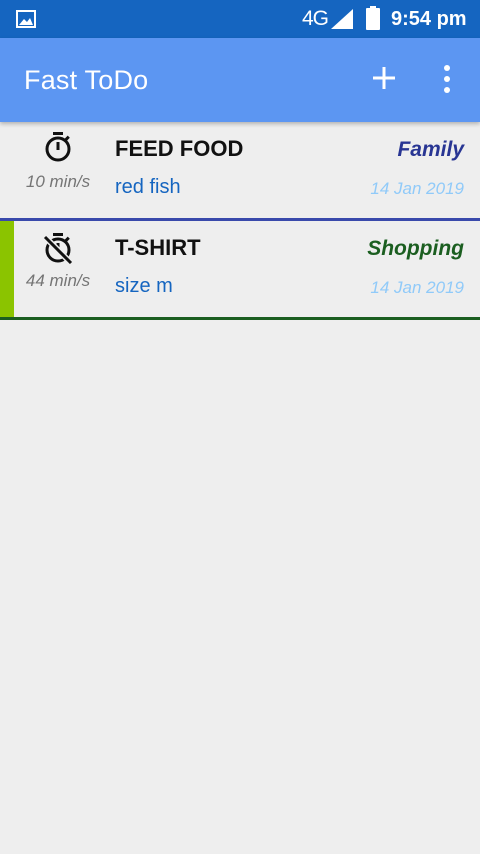 This screenshot has width=480, height=854. Describe the element at coordinates (58, 181) in the screenshot. I see `duration-label: 10 min/s` at that location.